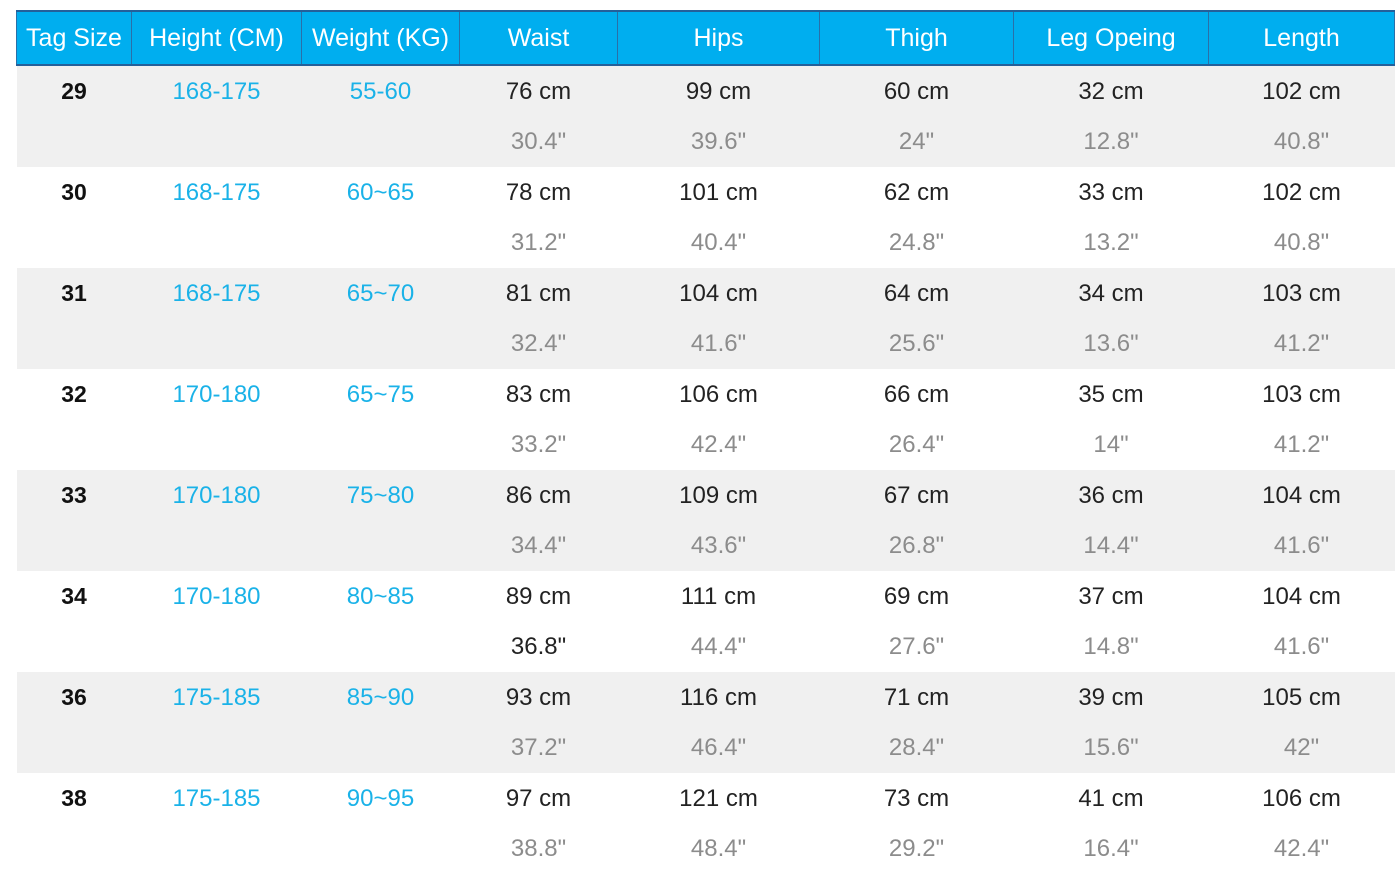 The height and width of the screenshot is (883, 1396). What do you see at coordinates (380, 38) in the screenshot?
I see `header-weight: Weight (KG)` at bounding box center [380, 38].